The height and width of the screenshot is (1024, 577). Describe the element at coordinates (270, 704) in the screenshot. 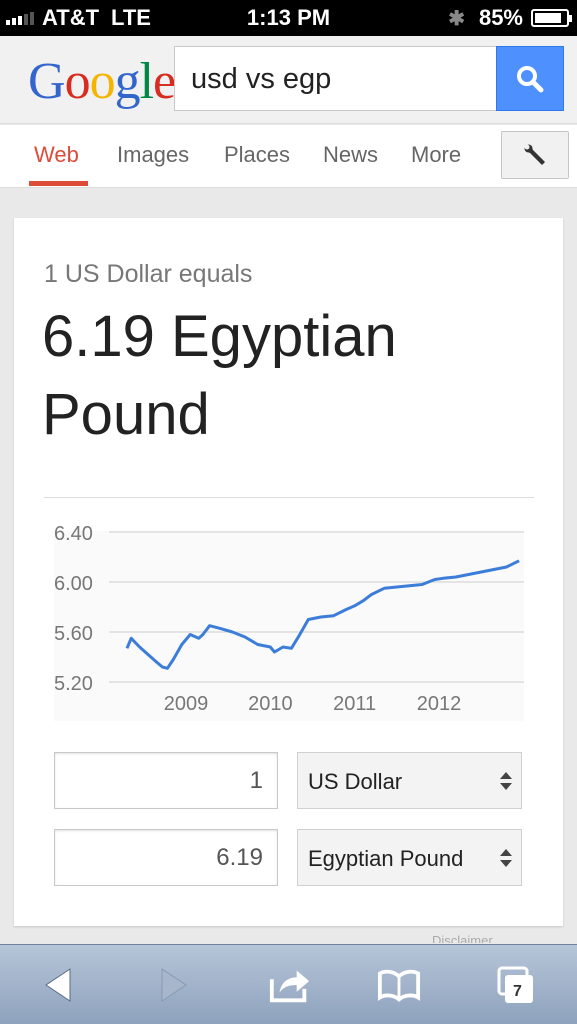

I see `x-tick-label: 2010` at that location.